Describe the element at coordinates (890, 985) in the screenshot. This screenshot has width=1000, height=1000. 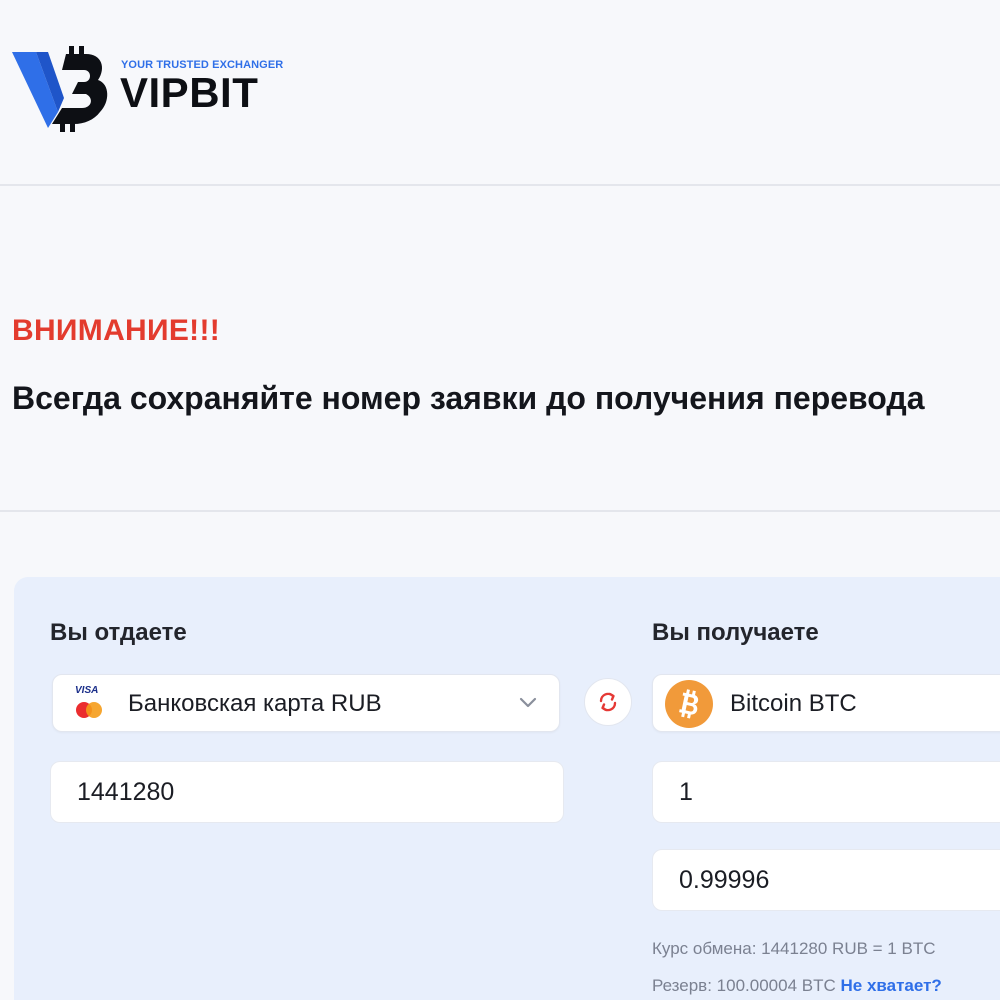
I see `not-enough-link: Не хватает?` at that location.